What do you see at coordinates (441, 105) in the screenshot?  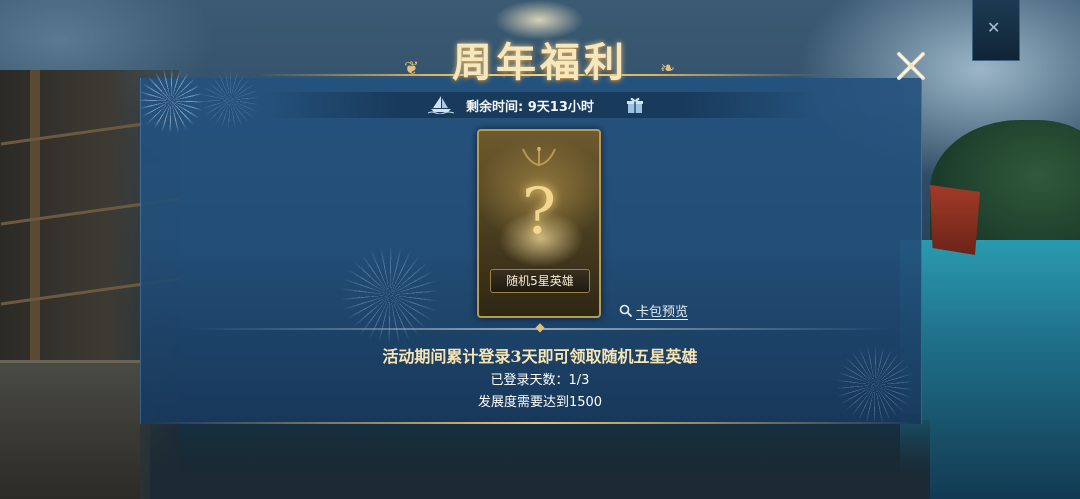 I see `sailboat-icon` at bounding box center [441, 105].